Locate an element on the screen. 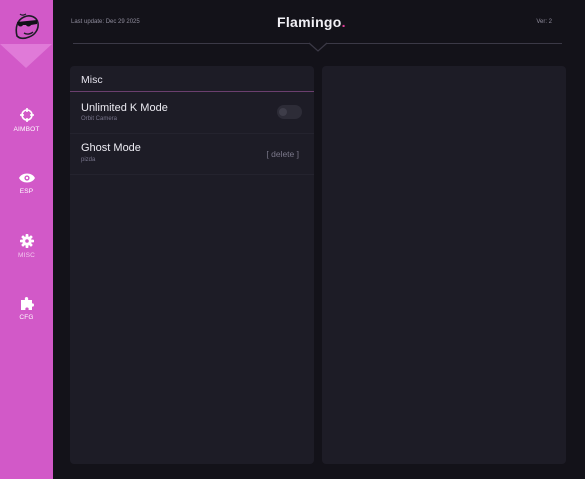 The height and width of the screenshot is (479, 585). version-text: Ver: 2 is located at coordinates (544, 22).